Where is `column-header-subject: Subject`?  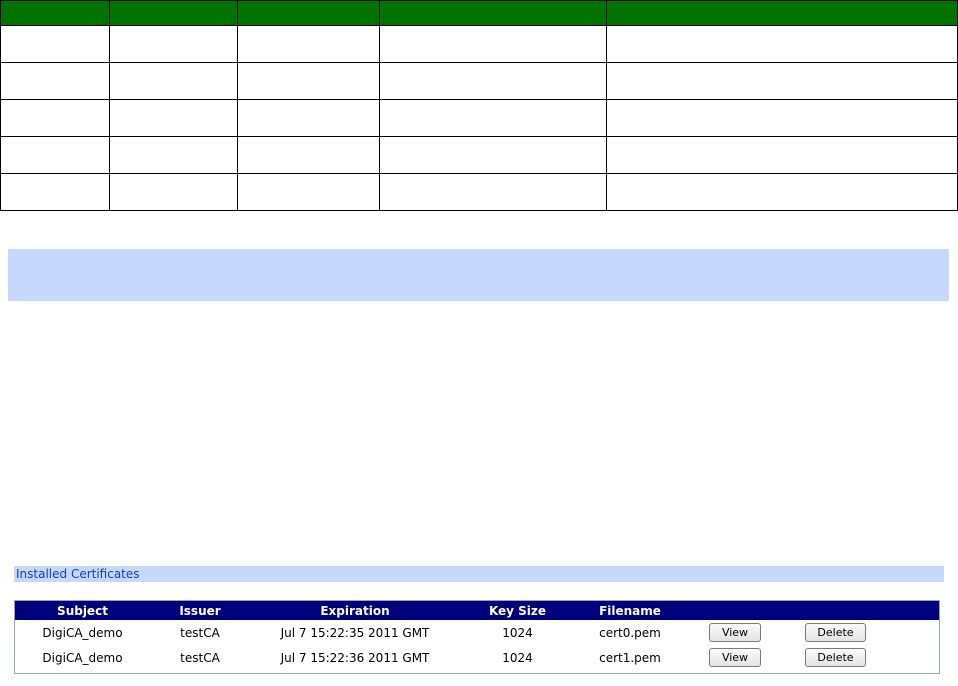
column-header-subject: Subject is located at coordinates (82, 610).